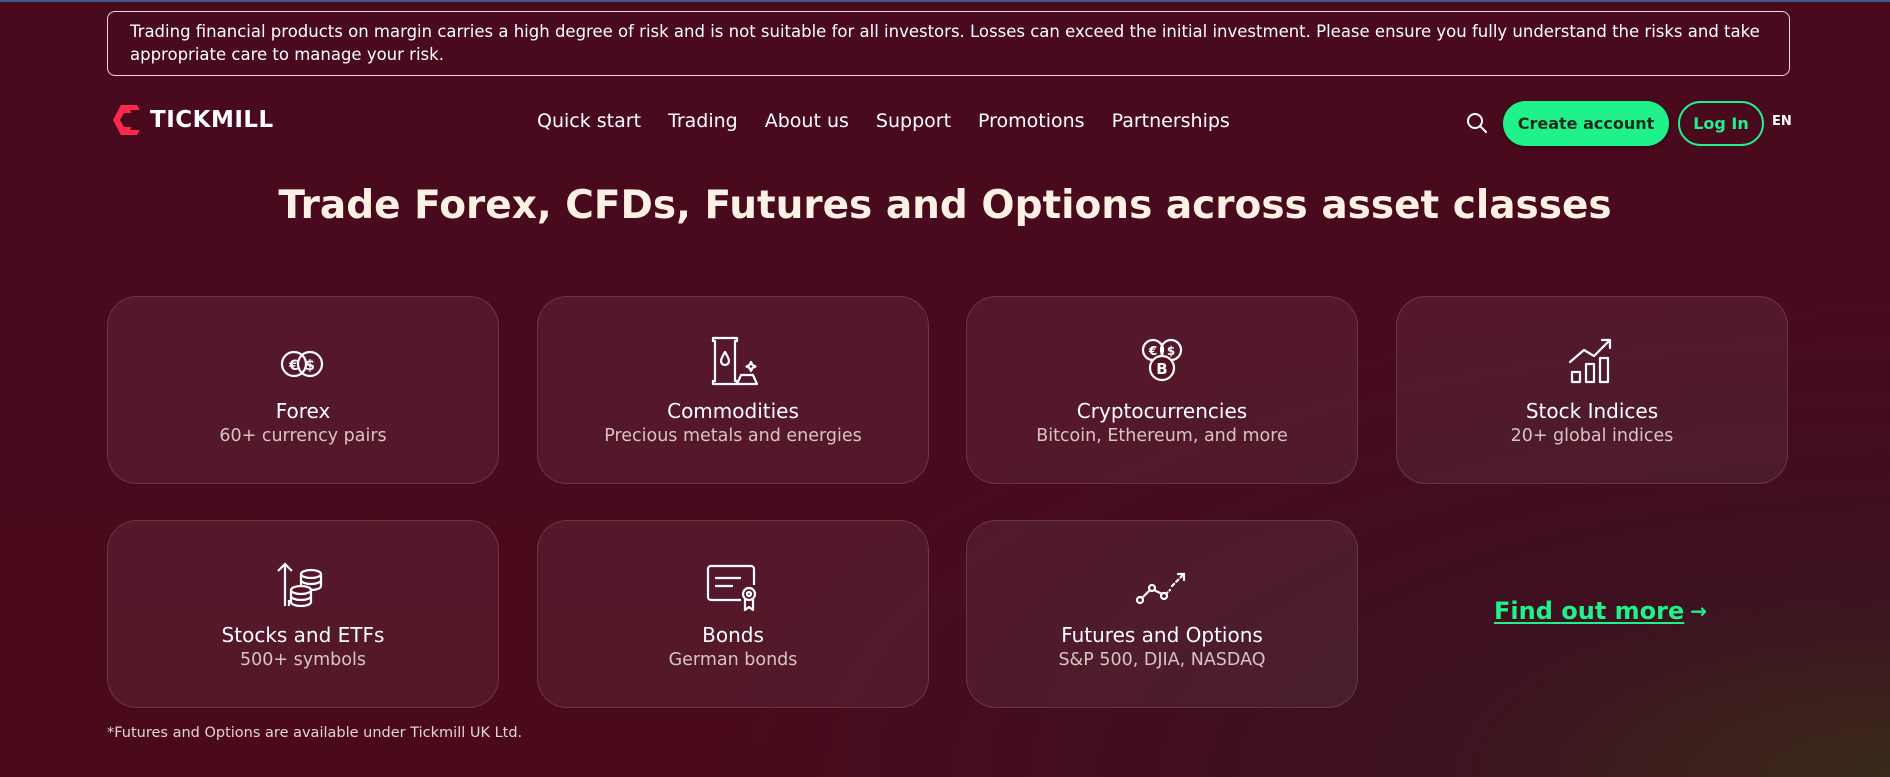  What do you see at coordinates (1592, 436) in the screenshot?
I see `card-subtitle: 20+ global indices` at bounding box center [1592, 436].